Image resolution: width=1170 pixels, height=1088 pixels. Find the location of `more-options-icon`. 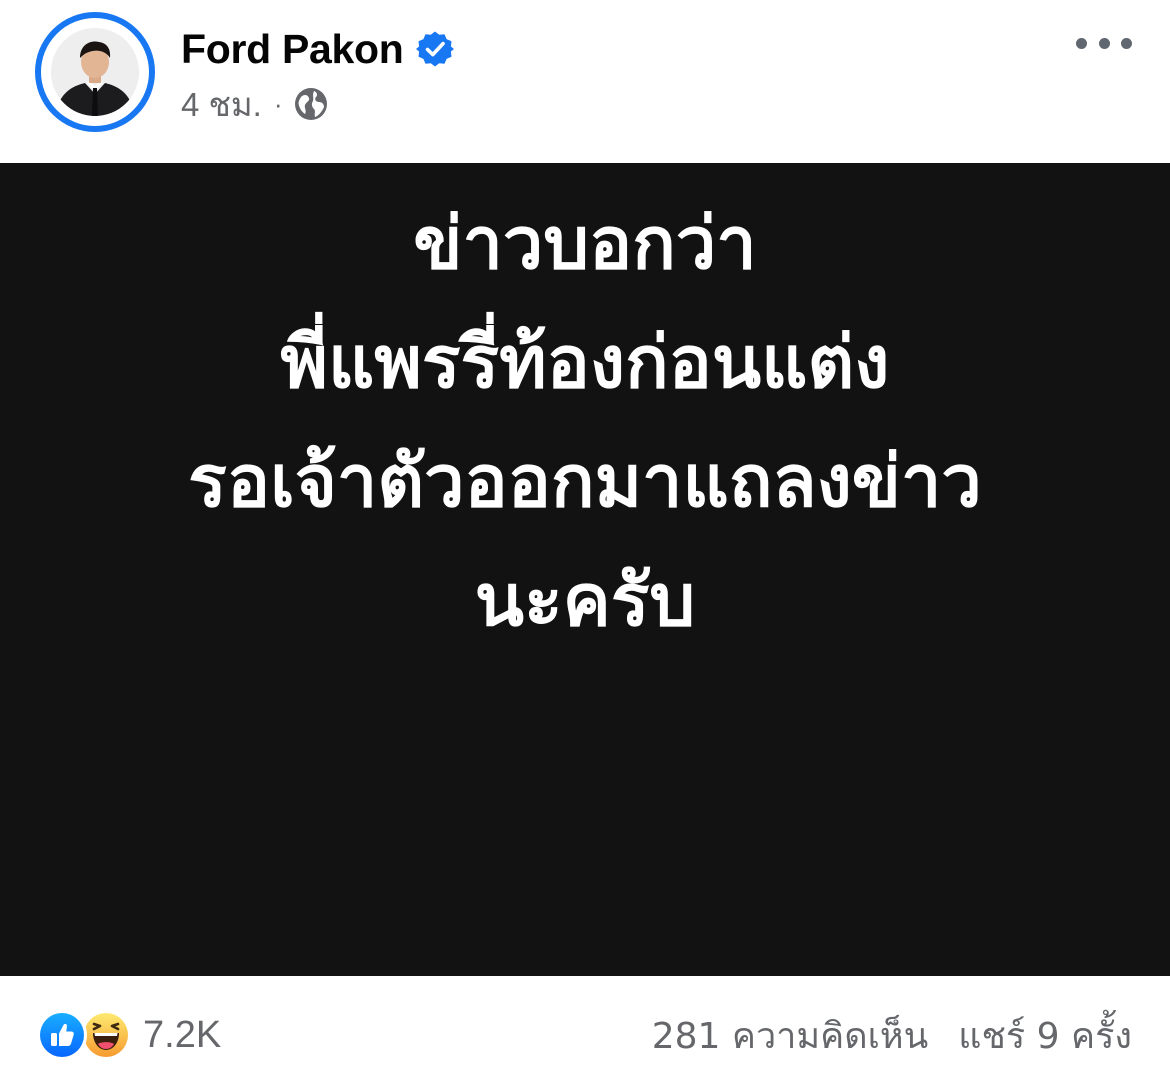

more-options-icon is located at coordinates (1104, 43).